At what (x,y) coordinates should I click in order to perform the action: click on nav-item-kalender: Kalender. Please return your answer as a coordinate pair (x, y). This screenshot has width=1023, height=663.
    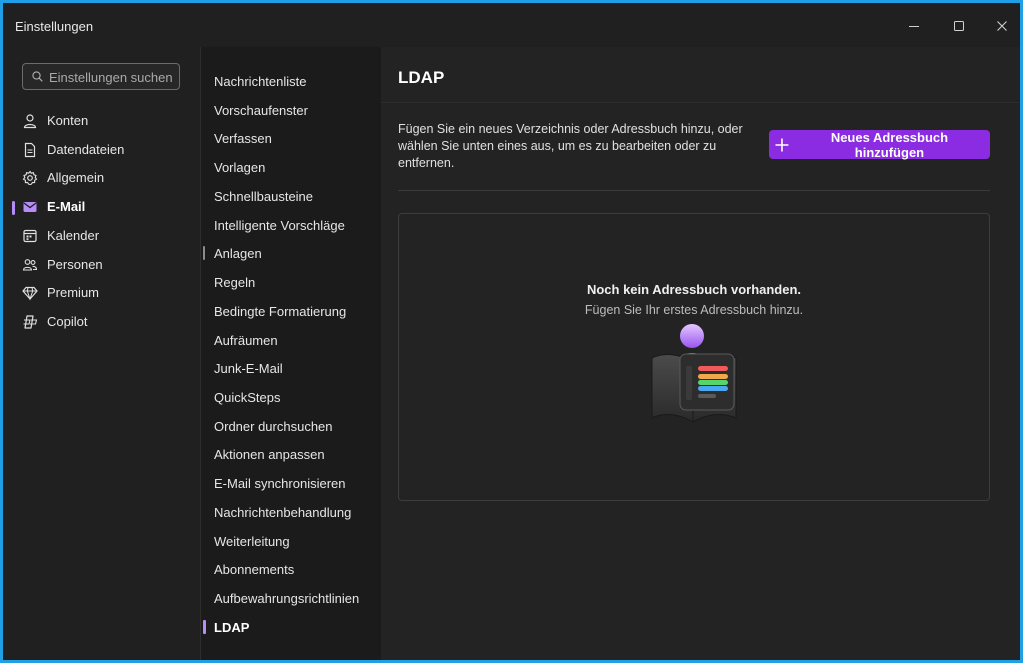
    Looking at the image, I should click on (101, 236).